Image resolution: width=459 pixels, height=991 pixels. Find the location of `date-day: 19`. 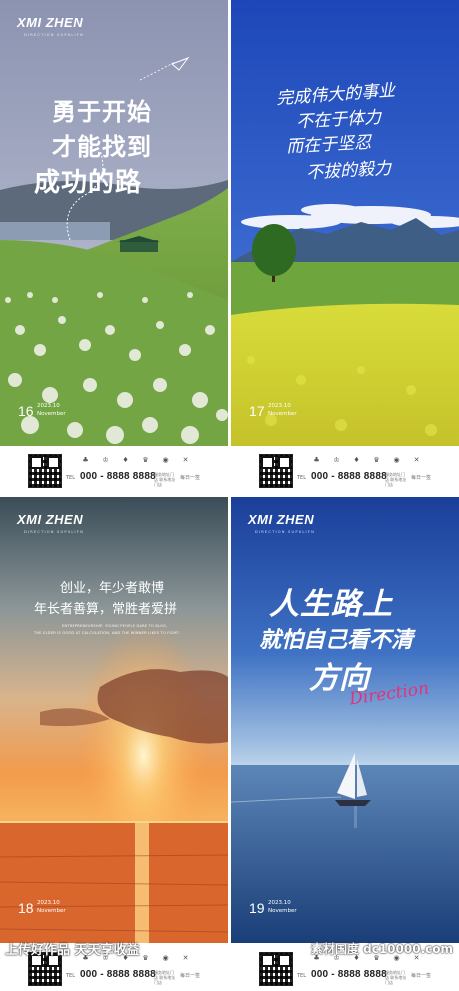

date-day: 19 is located at coordinates (257, 908).